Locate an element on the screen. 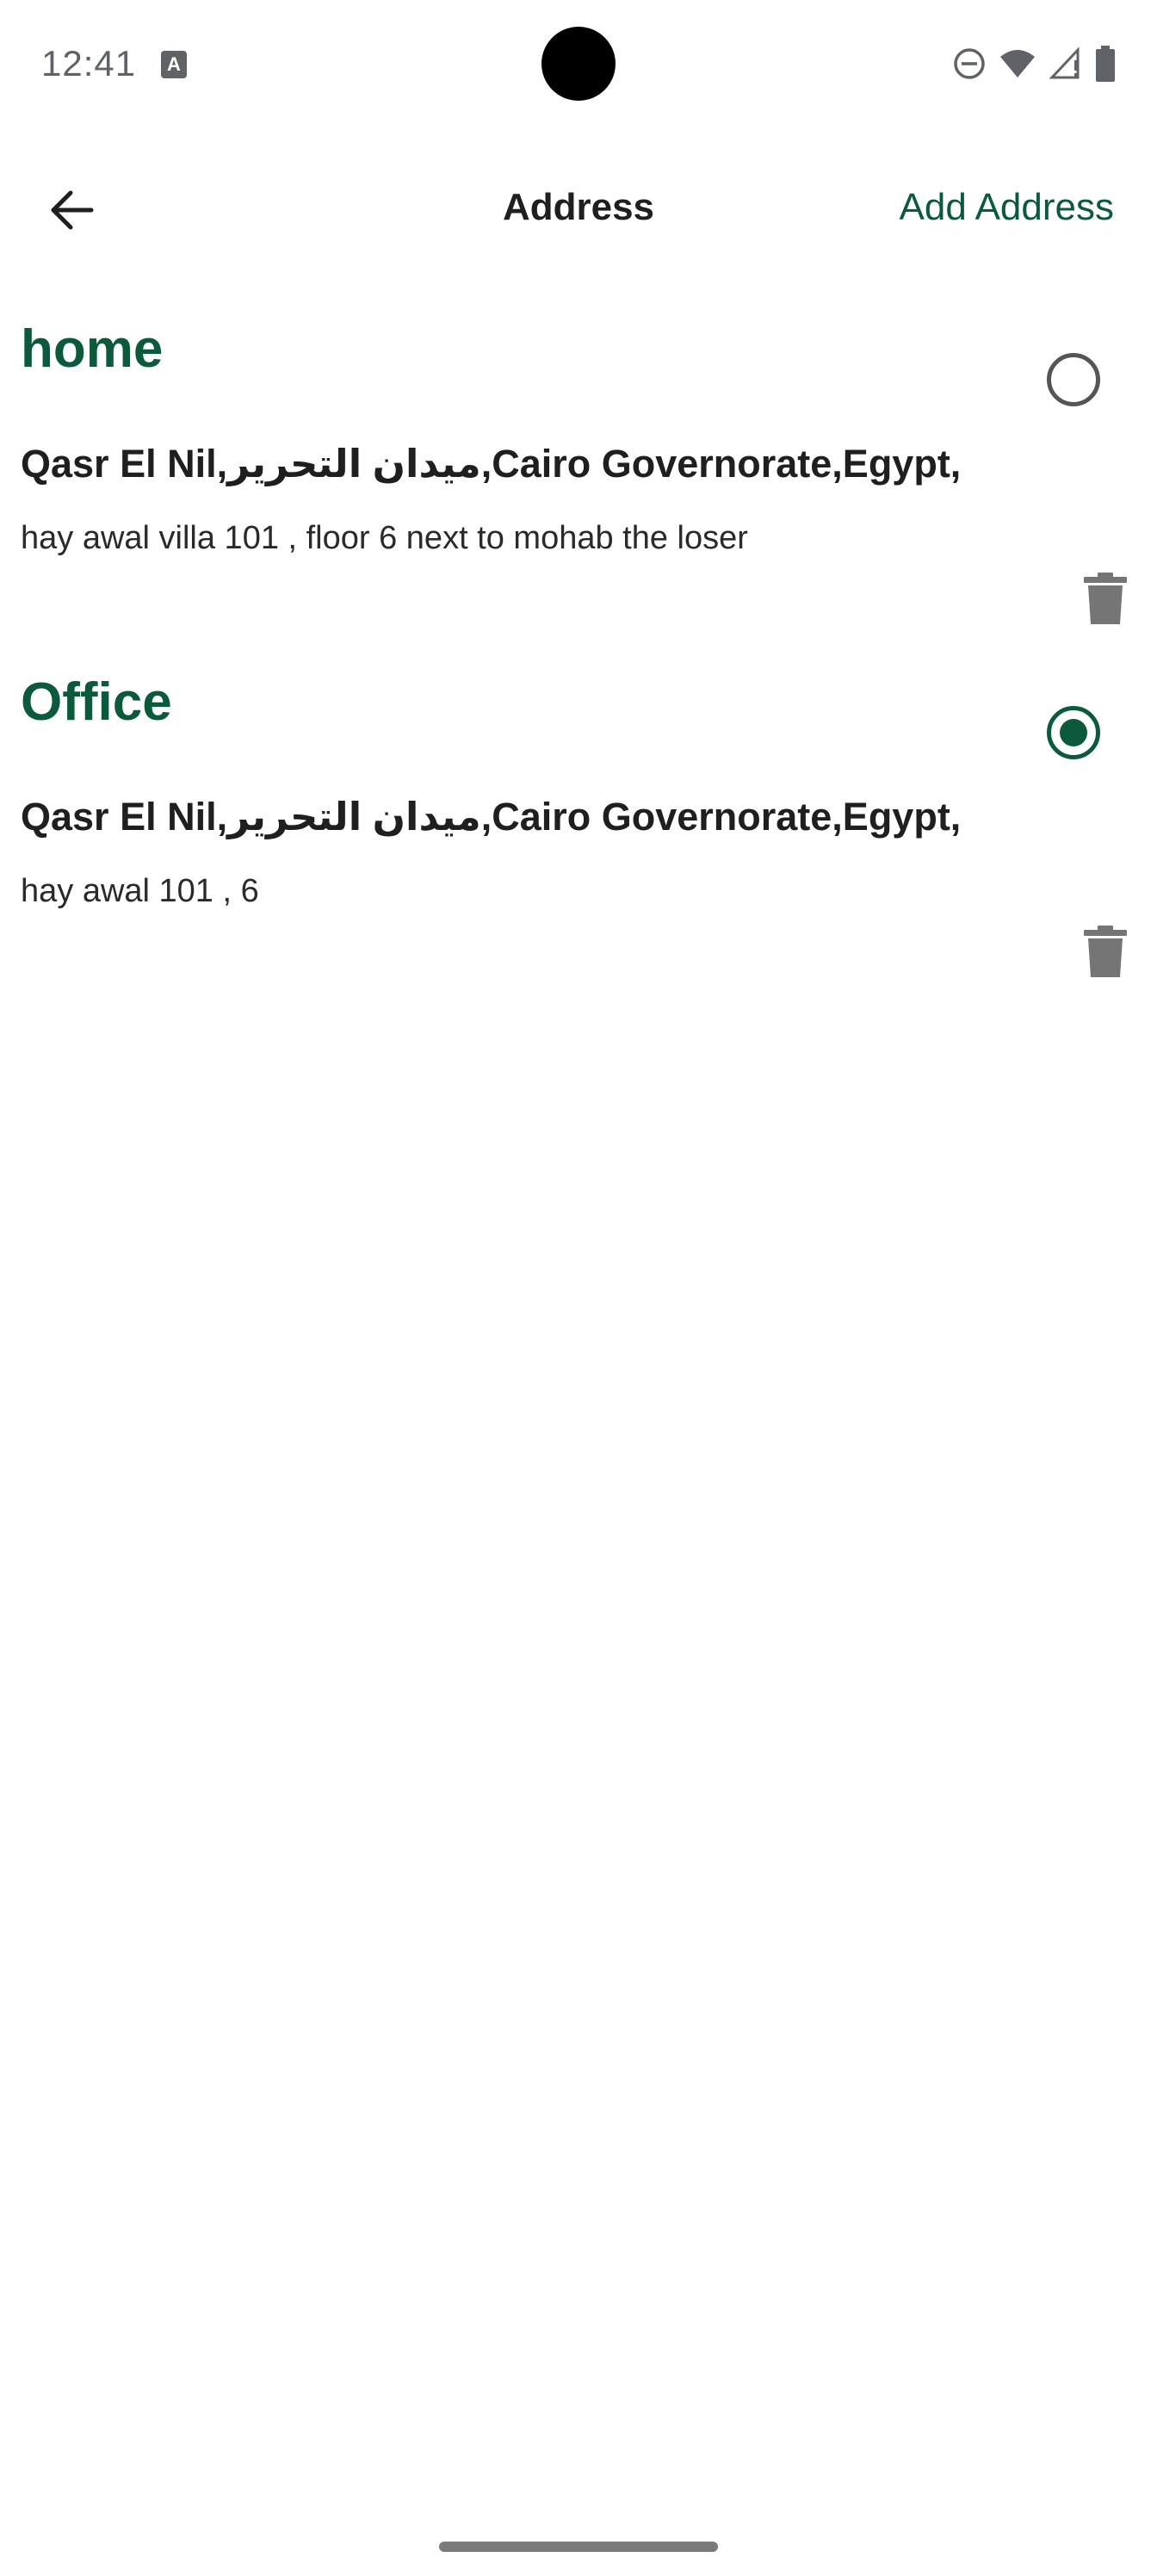 Image resolution: width=1157 pixels, height=2576 pixels. address-name: home is located at coordinates (92, 349).